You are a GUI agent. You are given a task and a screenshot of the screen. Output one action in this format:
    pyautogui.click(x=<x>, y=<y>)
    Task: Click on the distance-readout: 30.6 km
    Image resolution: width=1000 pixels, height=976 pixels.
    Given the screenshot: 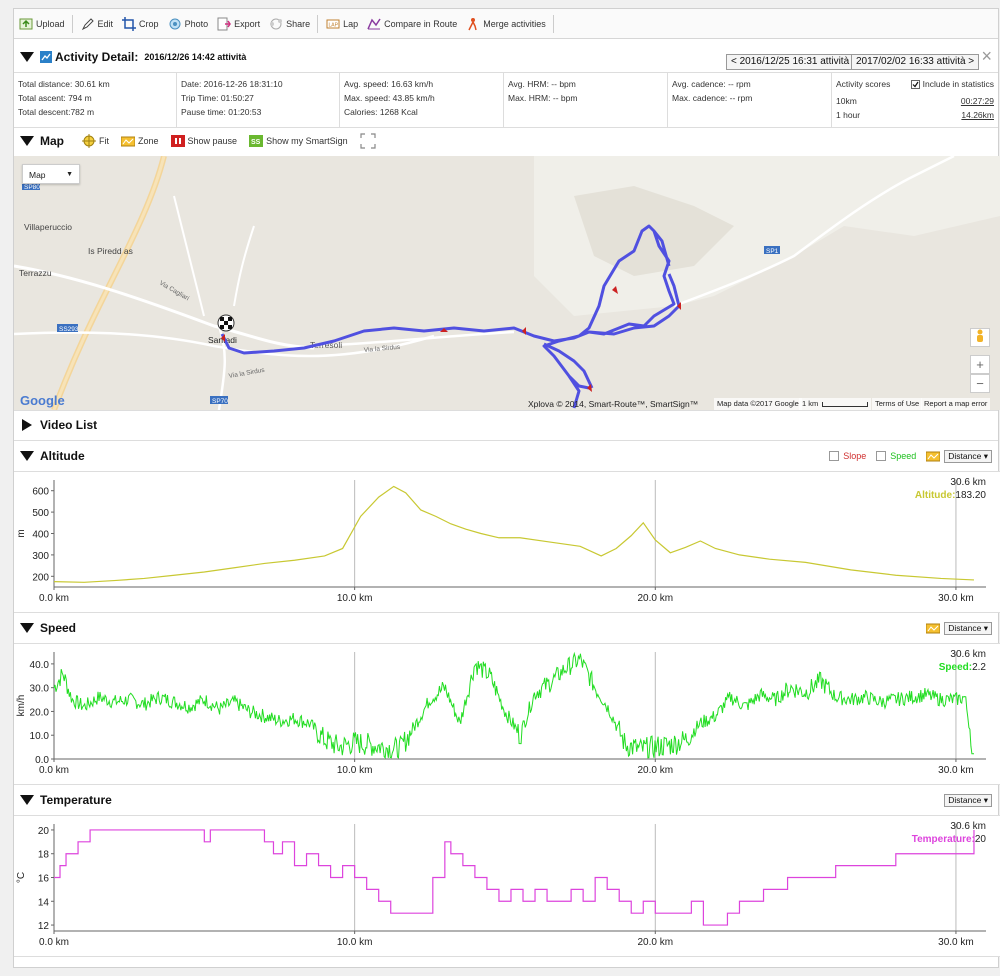 What is the action you would take?
    pyautogui.click(x=968, y=826)
    